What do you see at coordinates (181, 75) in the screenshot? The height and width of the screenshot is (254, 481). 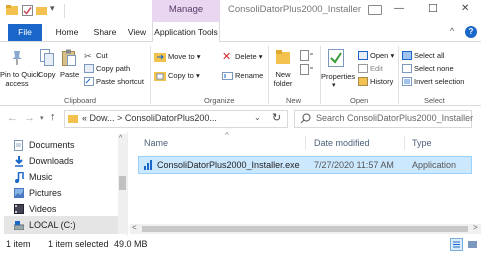 I see `copy-to-label: Copy to` at bounding box center [181, 75].